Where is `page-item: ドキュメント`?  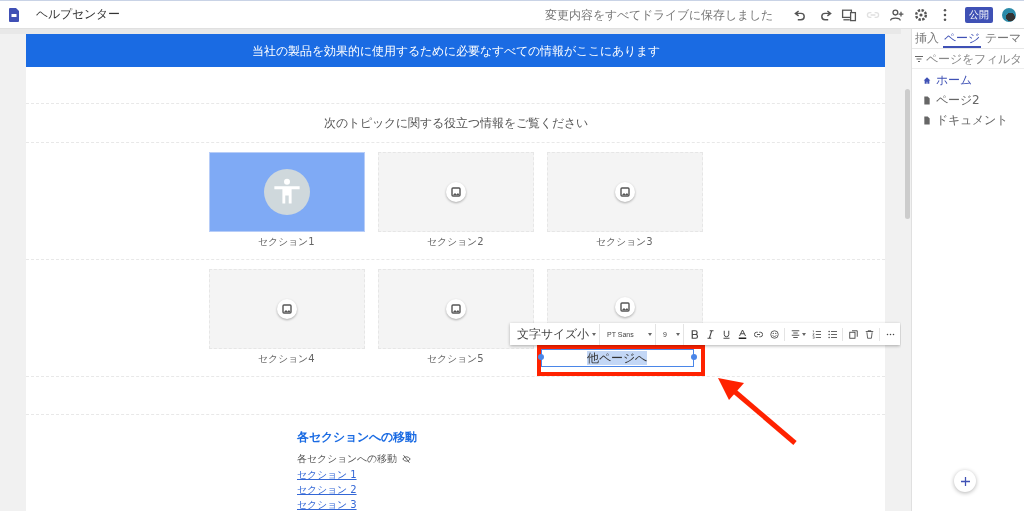 page-item: ドキュメント is located at coordinates (965, 120).